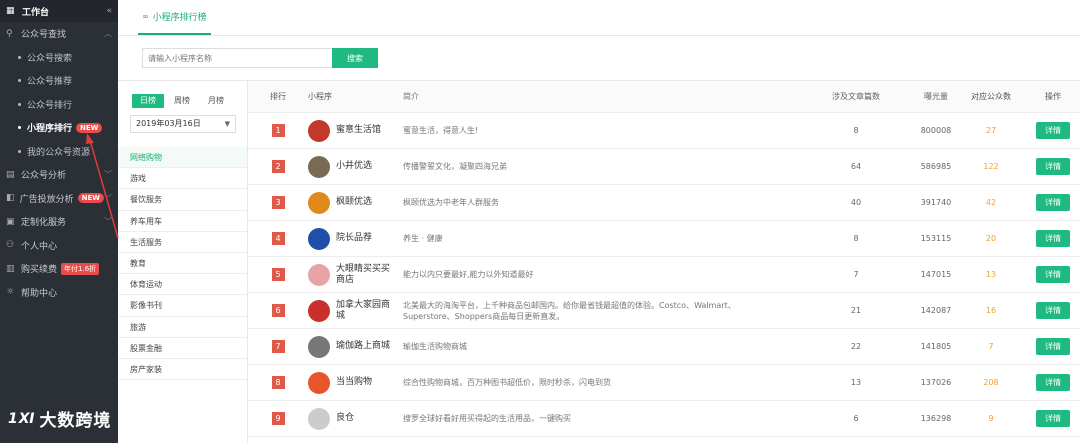 This screenshot has width=1080, height=443. I want to click on category-item: 教育, so click(182, 264).